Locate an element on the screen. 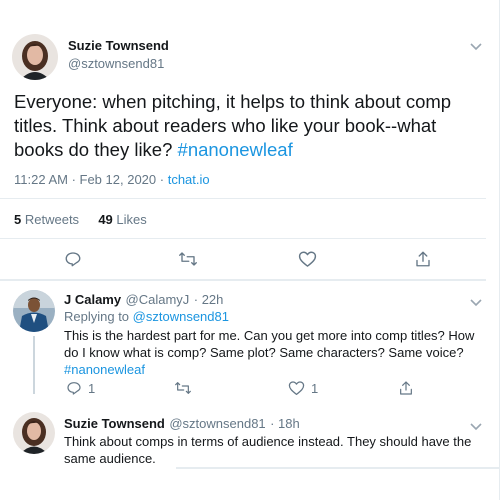 This screenshot has width=500, height=500. author-handle: @sztownsend81 is located at coordinates (116, 63).